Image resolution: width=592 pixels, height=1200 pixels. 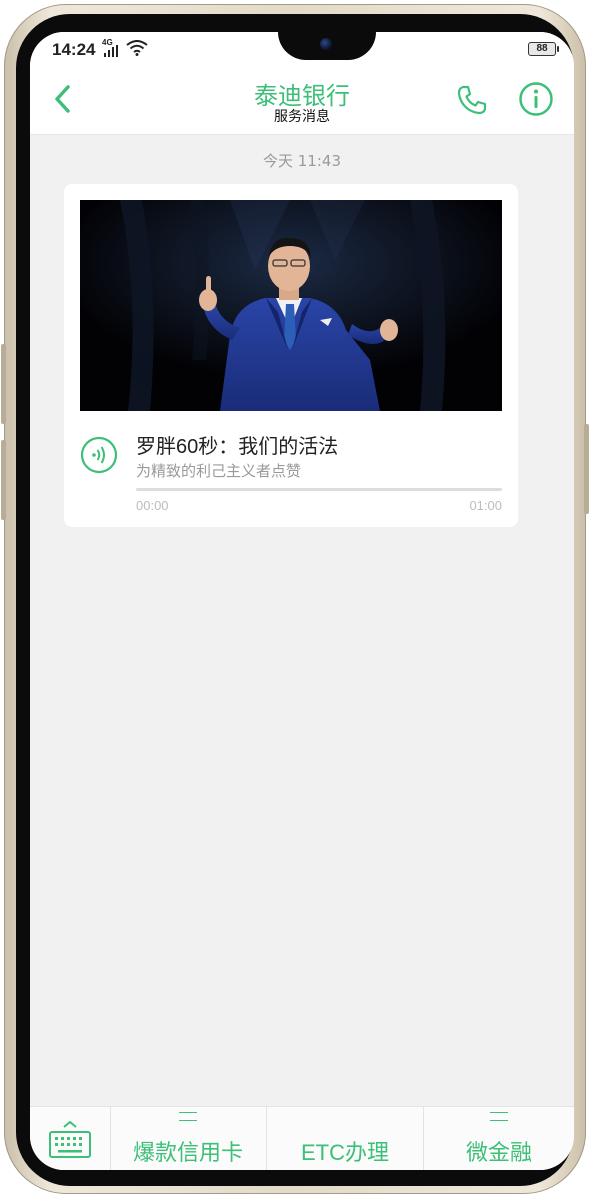 I want to click on speaker-illustration, so click(x=291, y=305).